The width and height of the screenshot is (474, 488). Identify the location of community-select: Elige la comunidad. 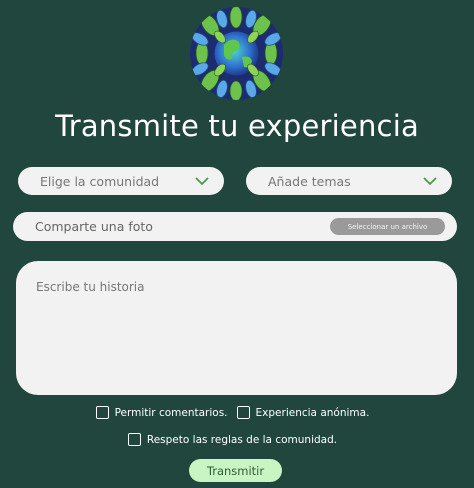
(121, 181).